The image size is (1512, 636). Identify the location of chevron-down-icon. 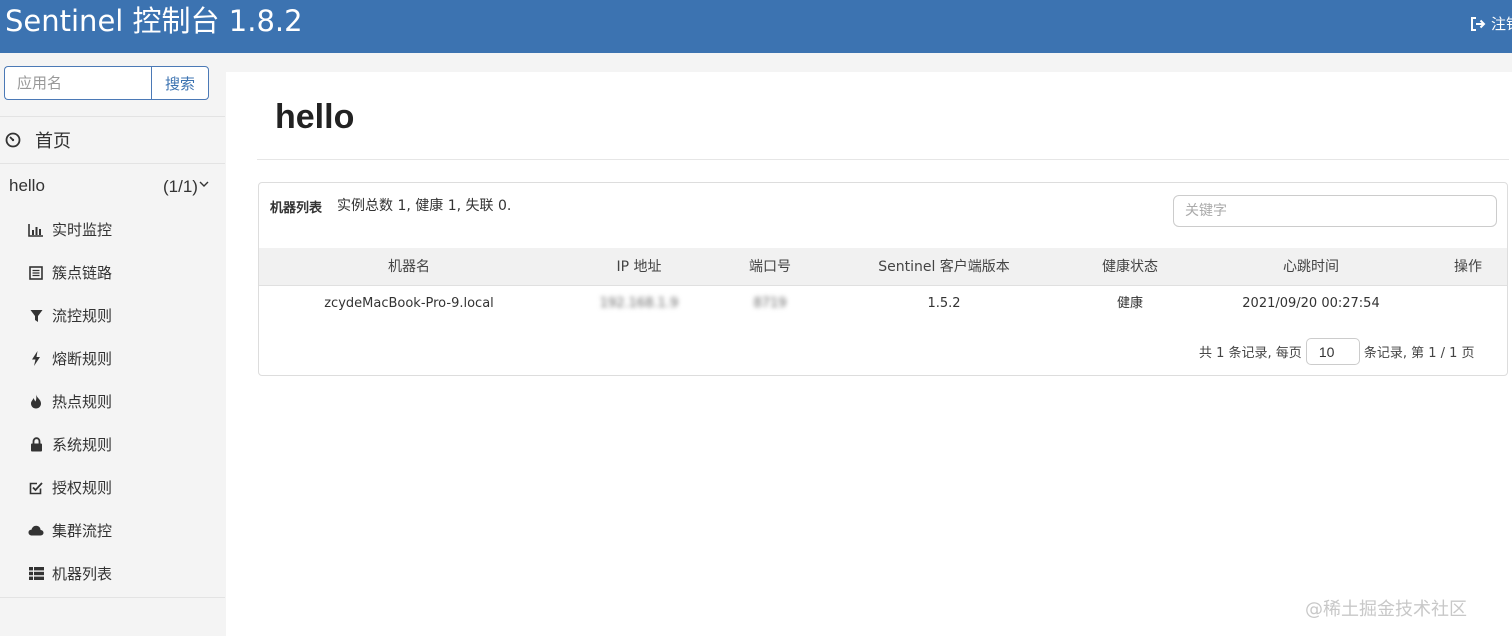
(204, 184).